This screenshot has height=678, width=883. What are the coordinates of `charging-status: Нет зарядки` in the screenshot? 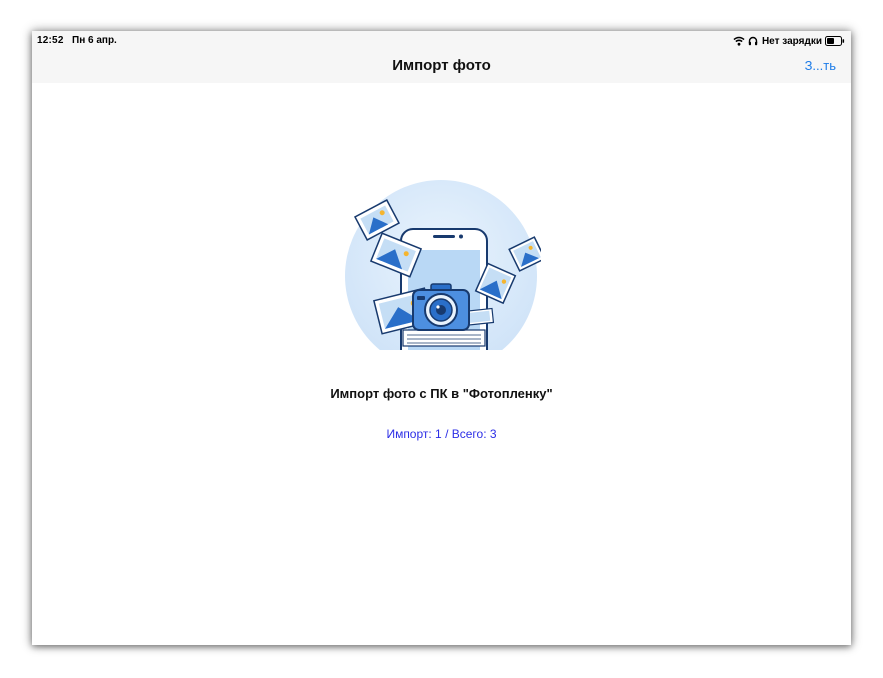 It's located at (791, 41).